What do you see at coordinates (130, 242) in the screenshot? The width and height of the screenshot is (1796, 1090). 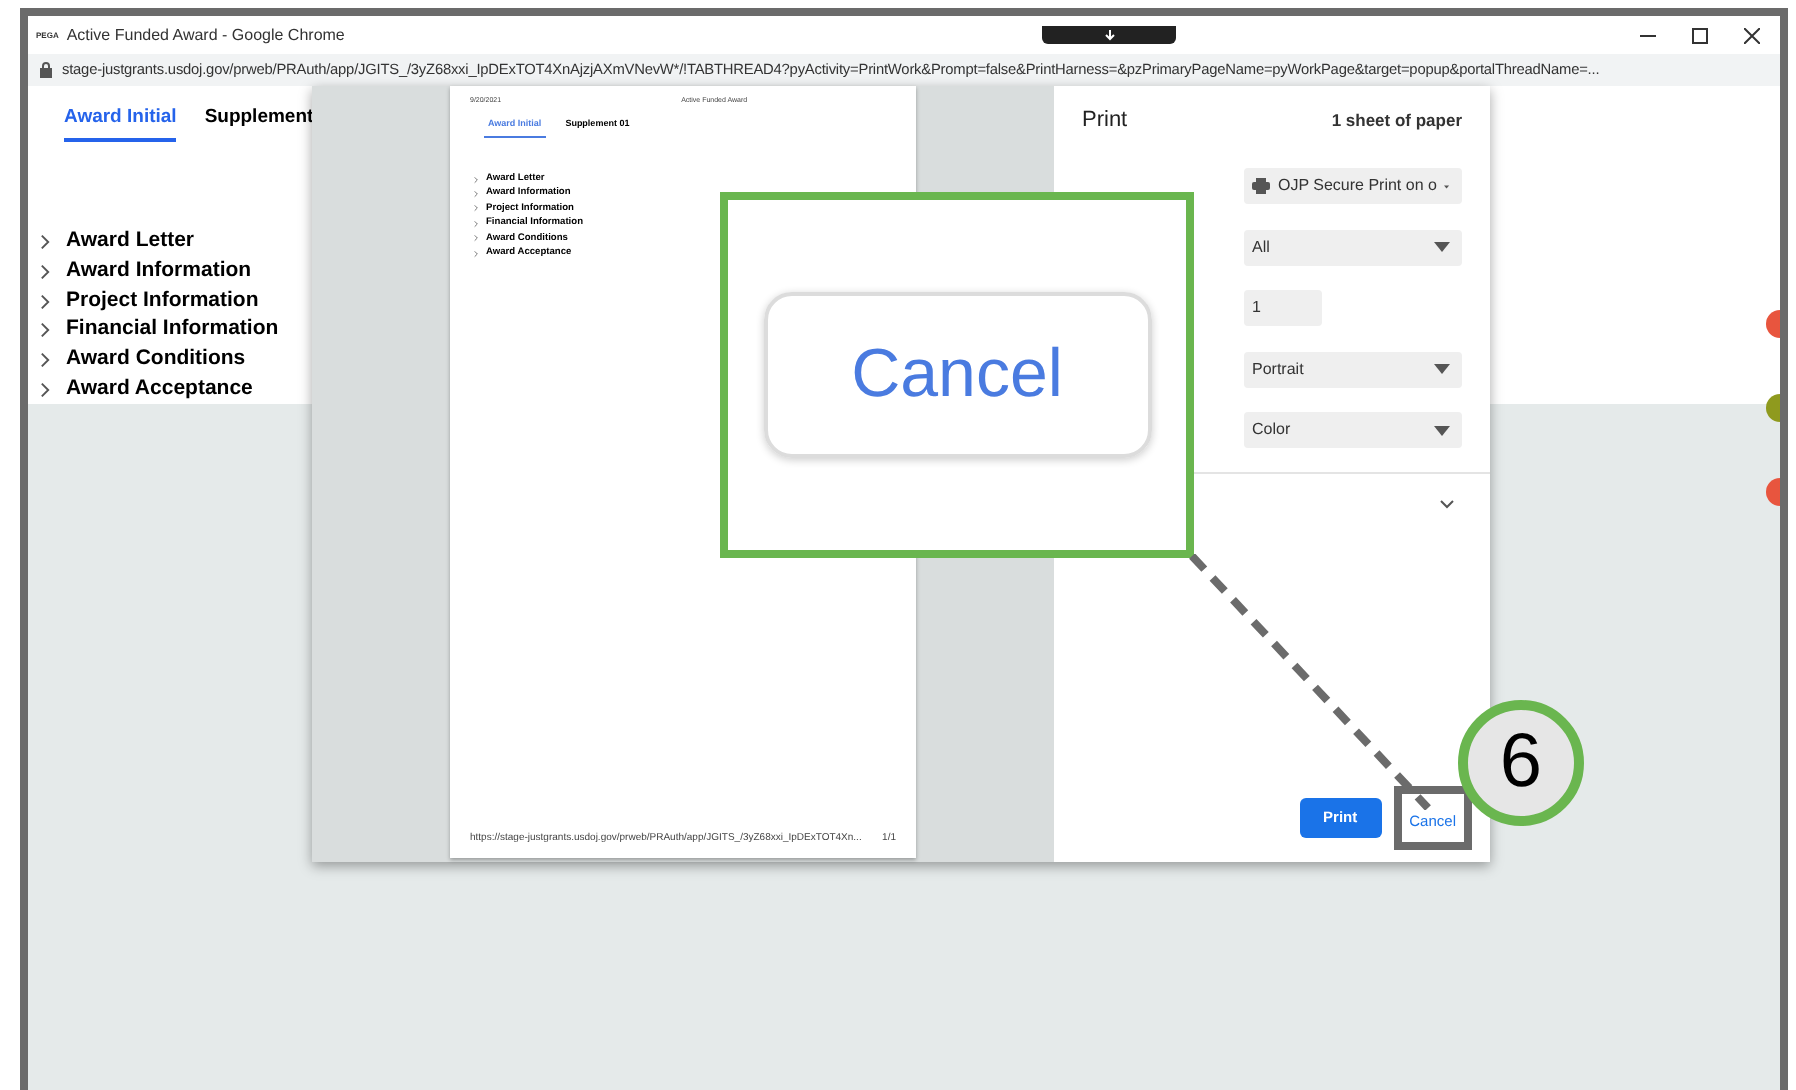 I see `section-title: Award Letter` at bounding box center [130, 242].